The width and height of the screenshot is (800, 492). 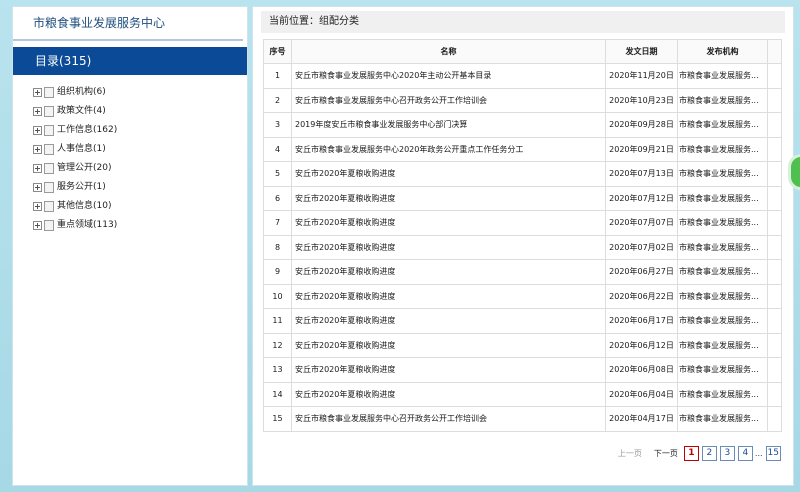 What do you see at coordinates (523, 22) in the screenshot?
I see `breadcrumb: 当前位置：组配分类` at bounding box center [523, 22].